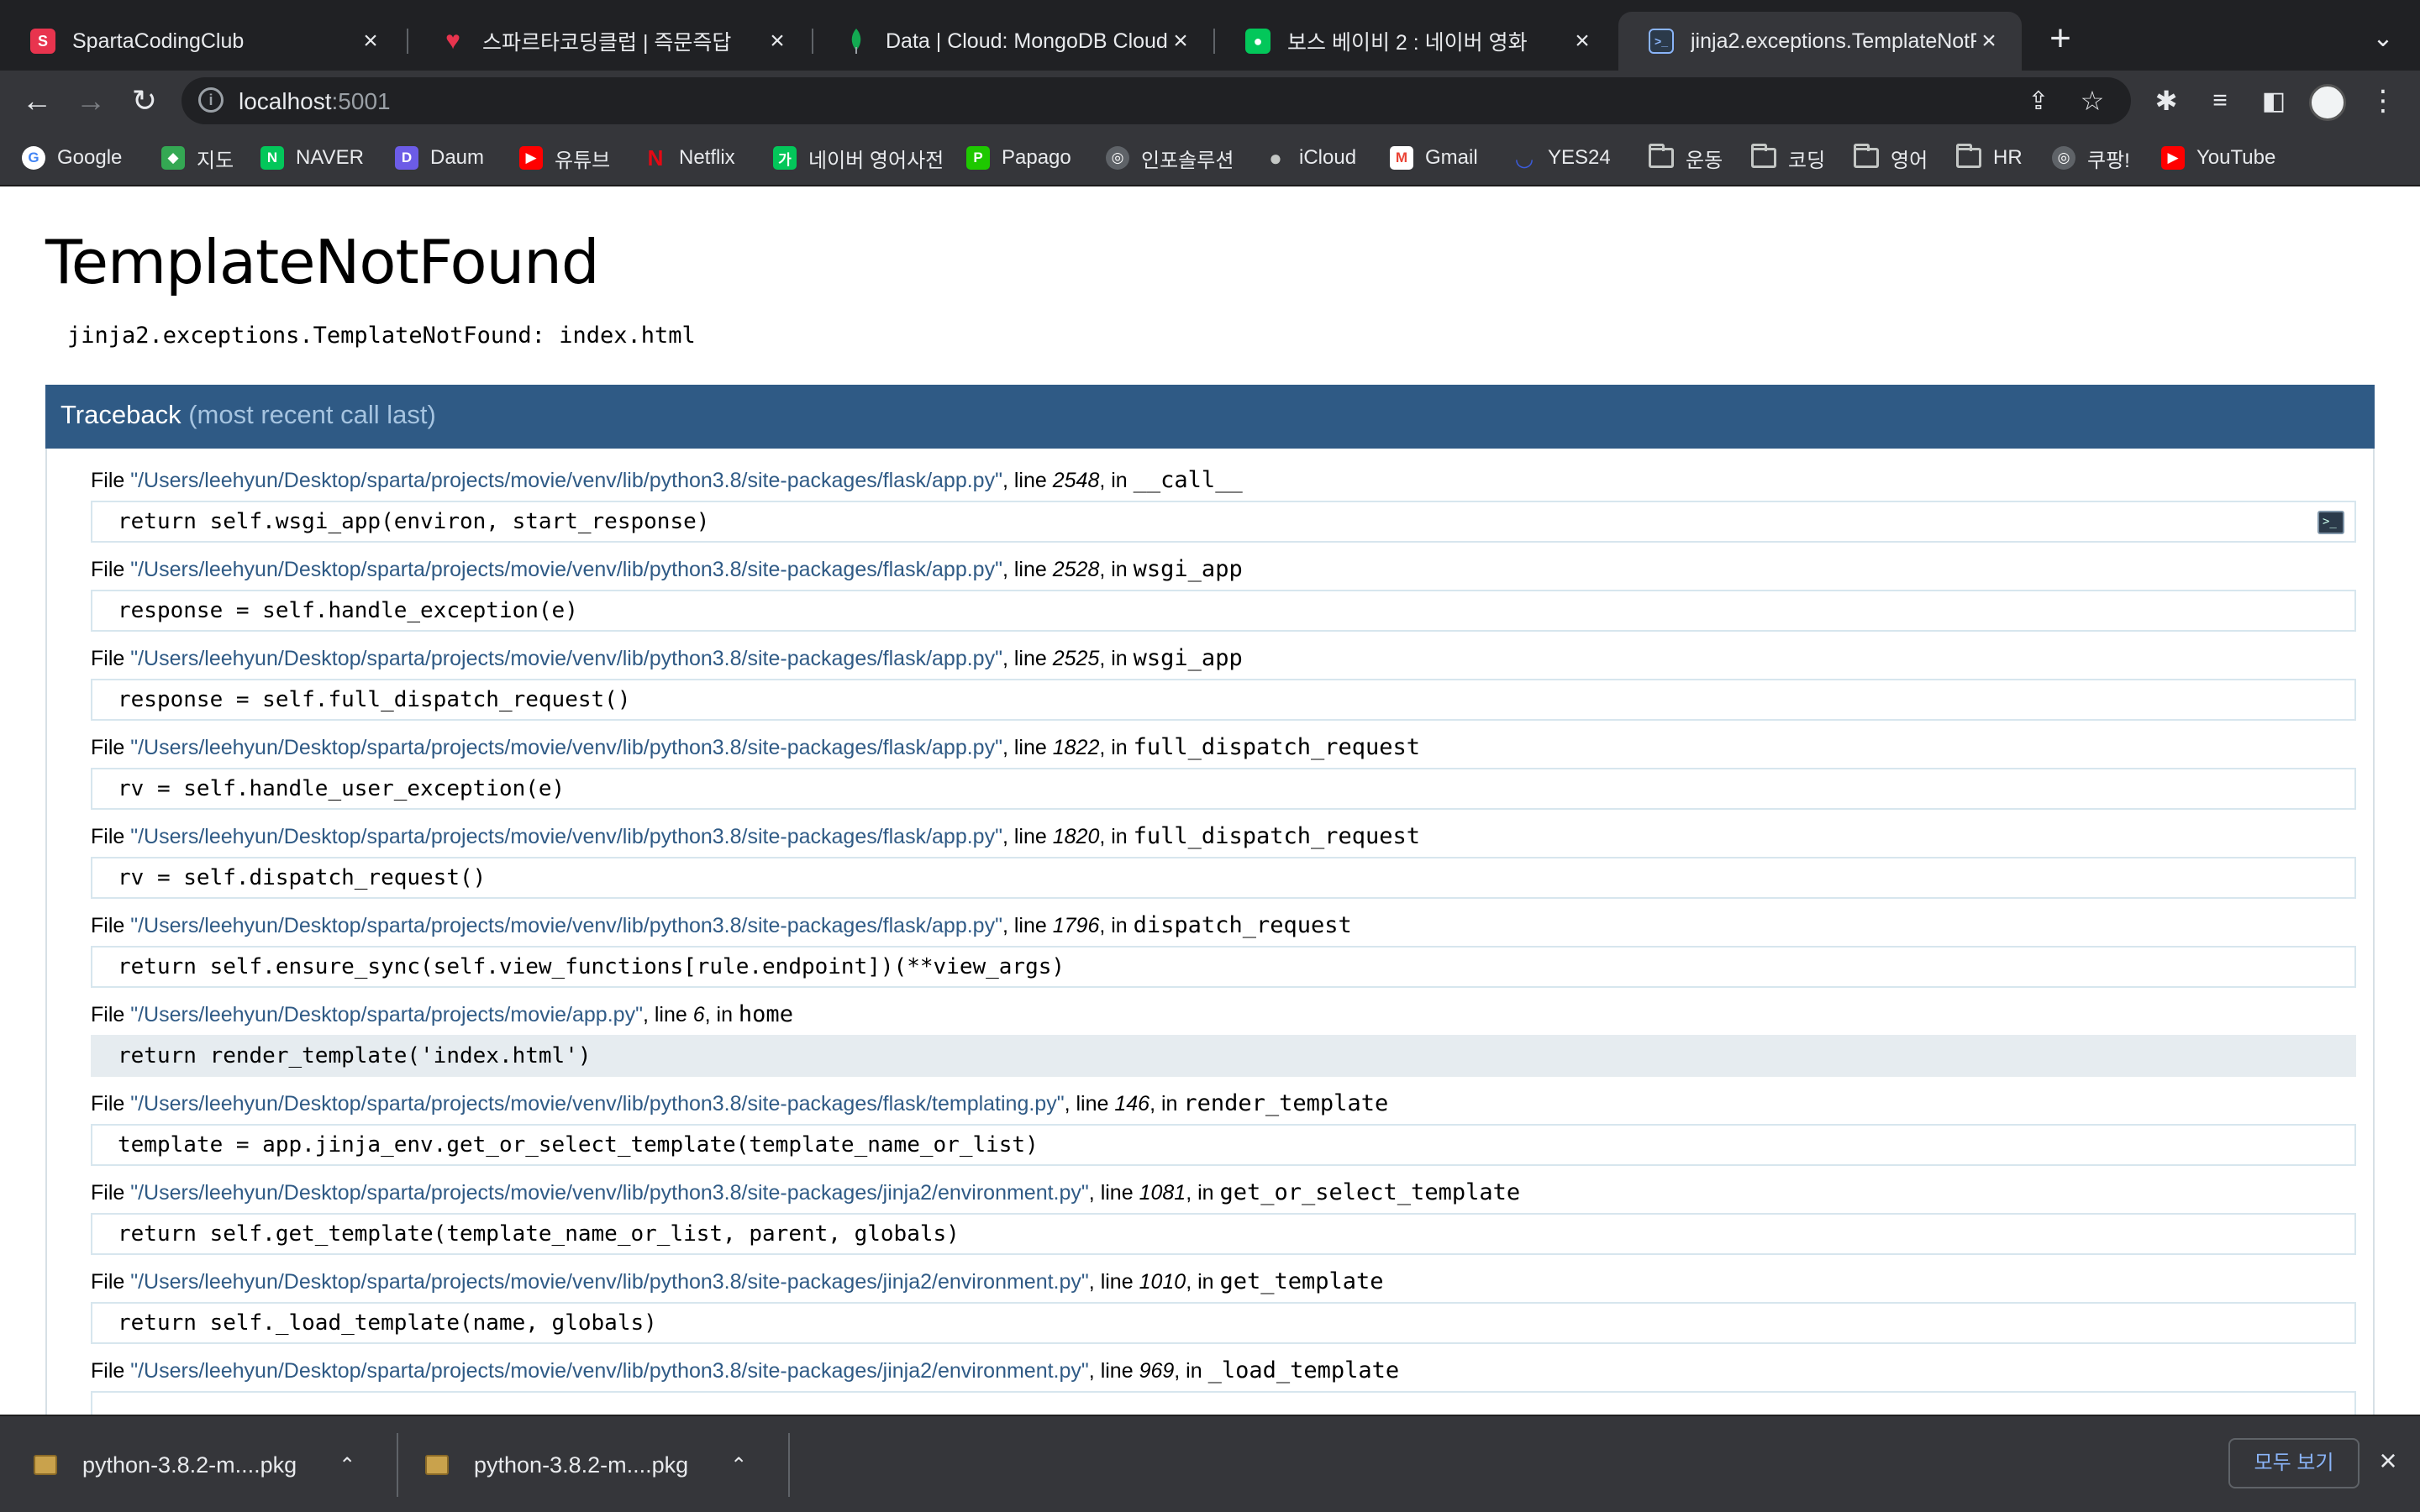  Describe the element at coordinates (1891, 158) in the screenshot. I see `bookmark-folder-english: 영어` at that location.